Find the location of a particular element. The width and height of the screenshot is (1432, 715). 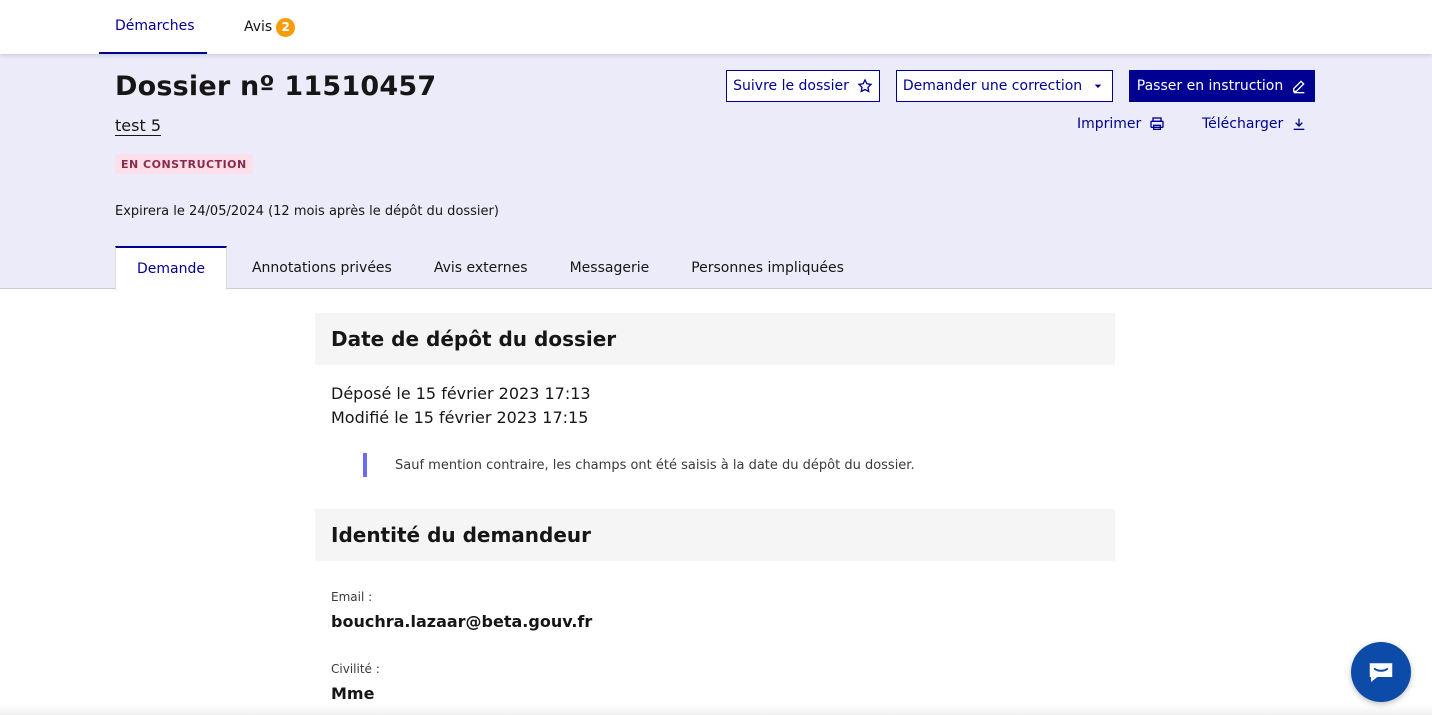

chat-icon is located at coordinates (1381, 672).